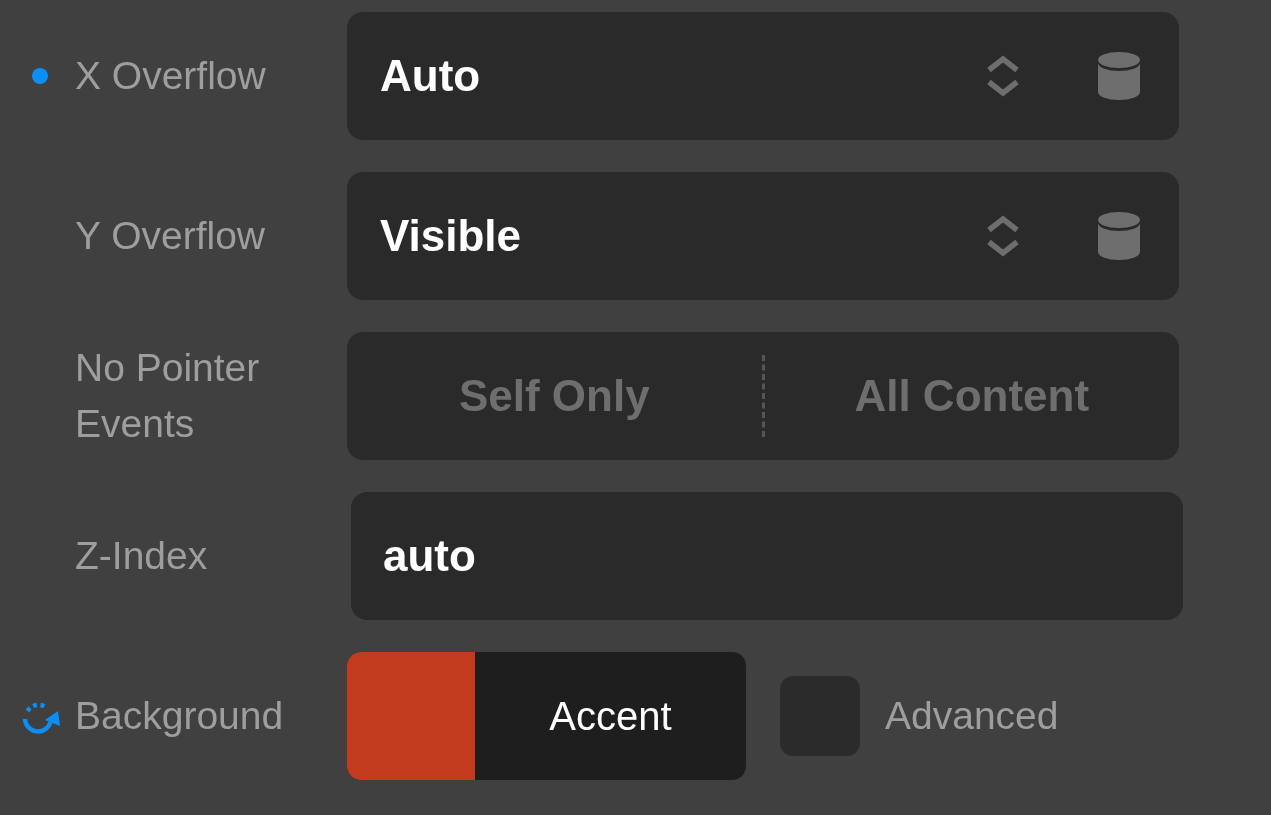  Describe the element at coordinates (972, 716) in the screenshot. I see `checkbox-label: Advanced` at that location.